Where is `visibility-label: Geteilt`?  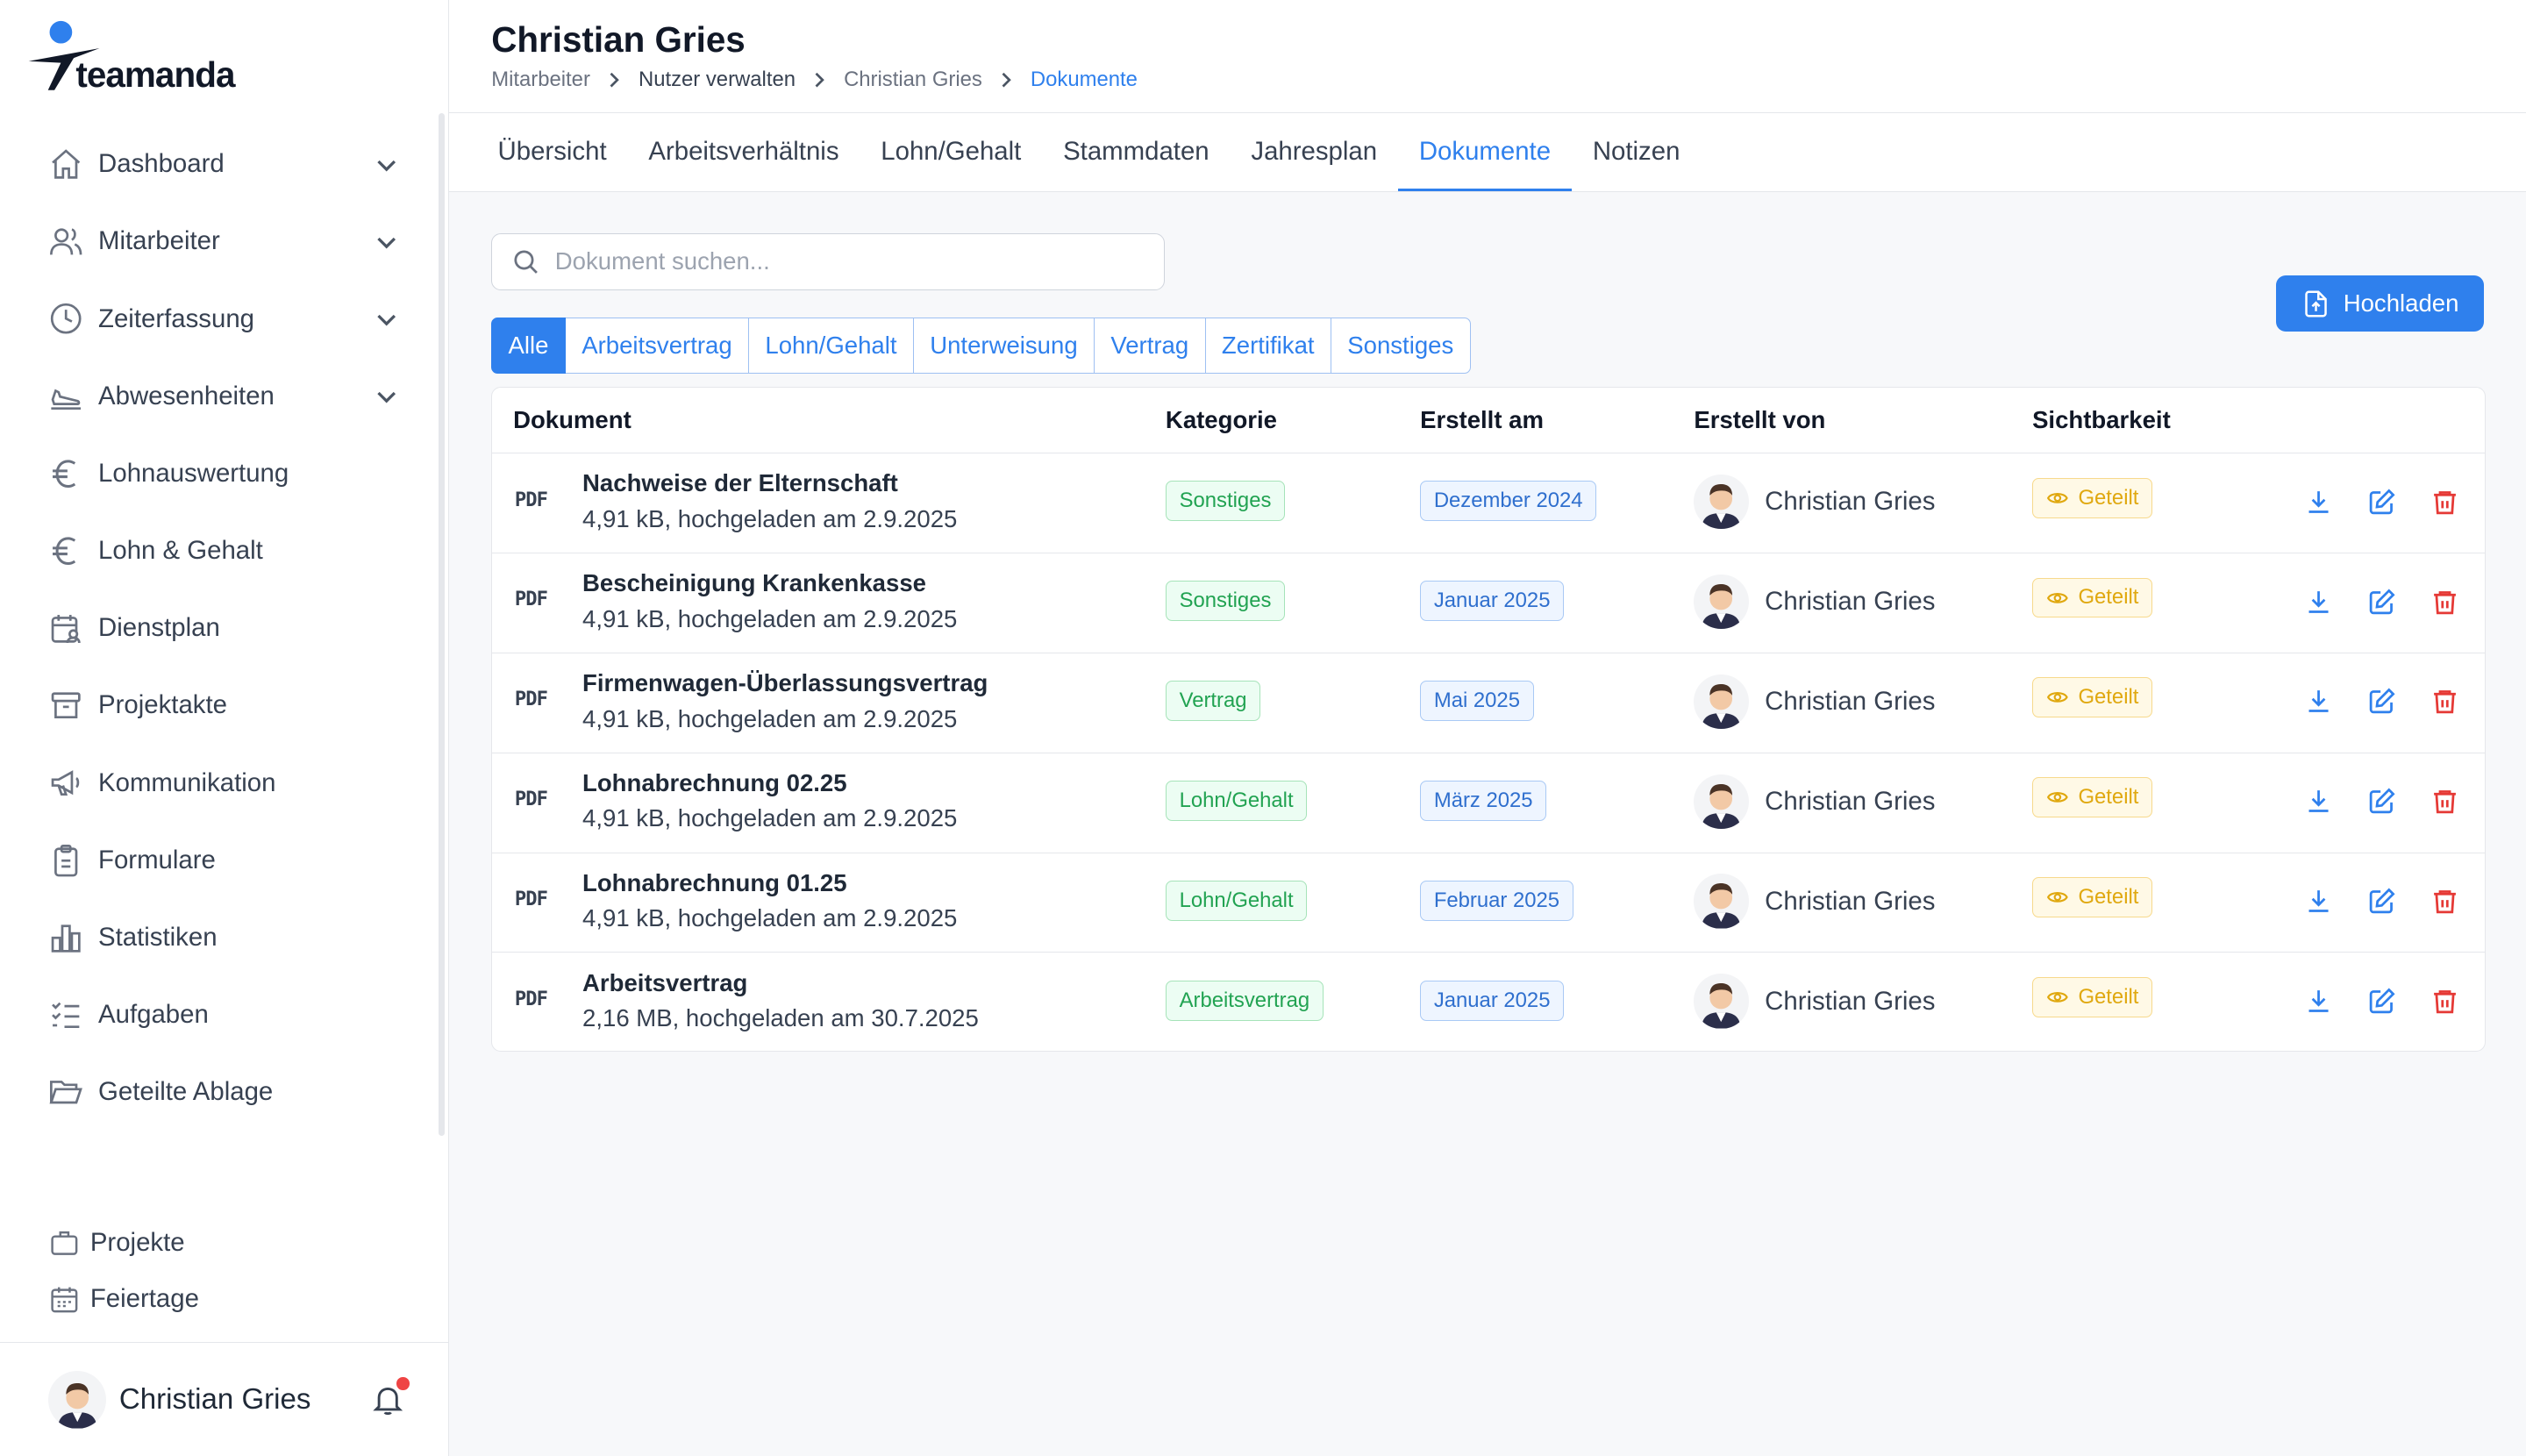
visibility-label: Geteilt is located at coordinates (2108, 996).